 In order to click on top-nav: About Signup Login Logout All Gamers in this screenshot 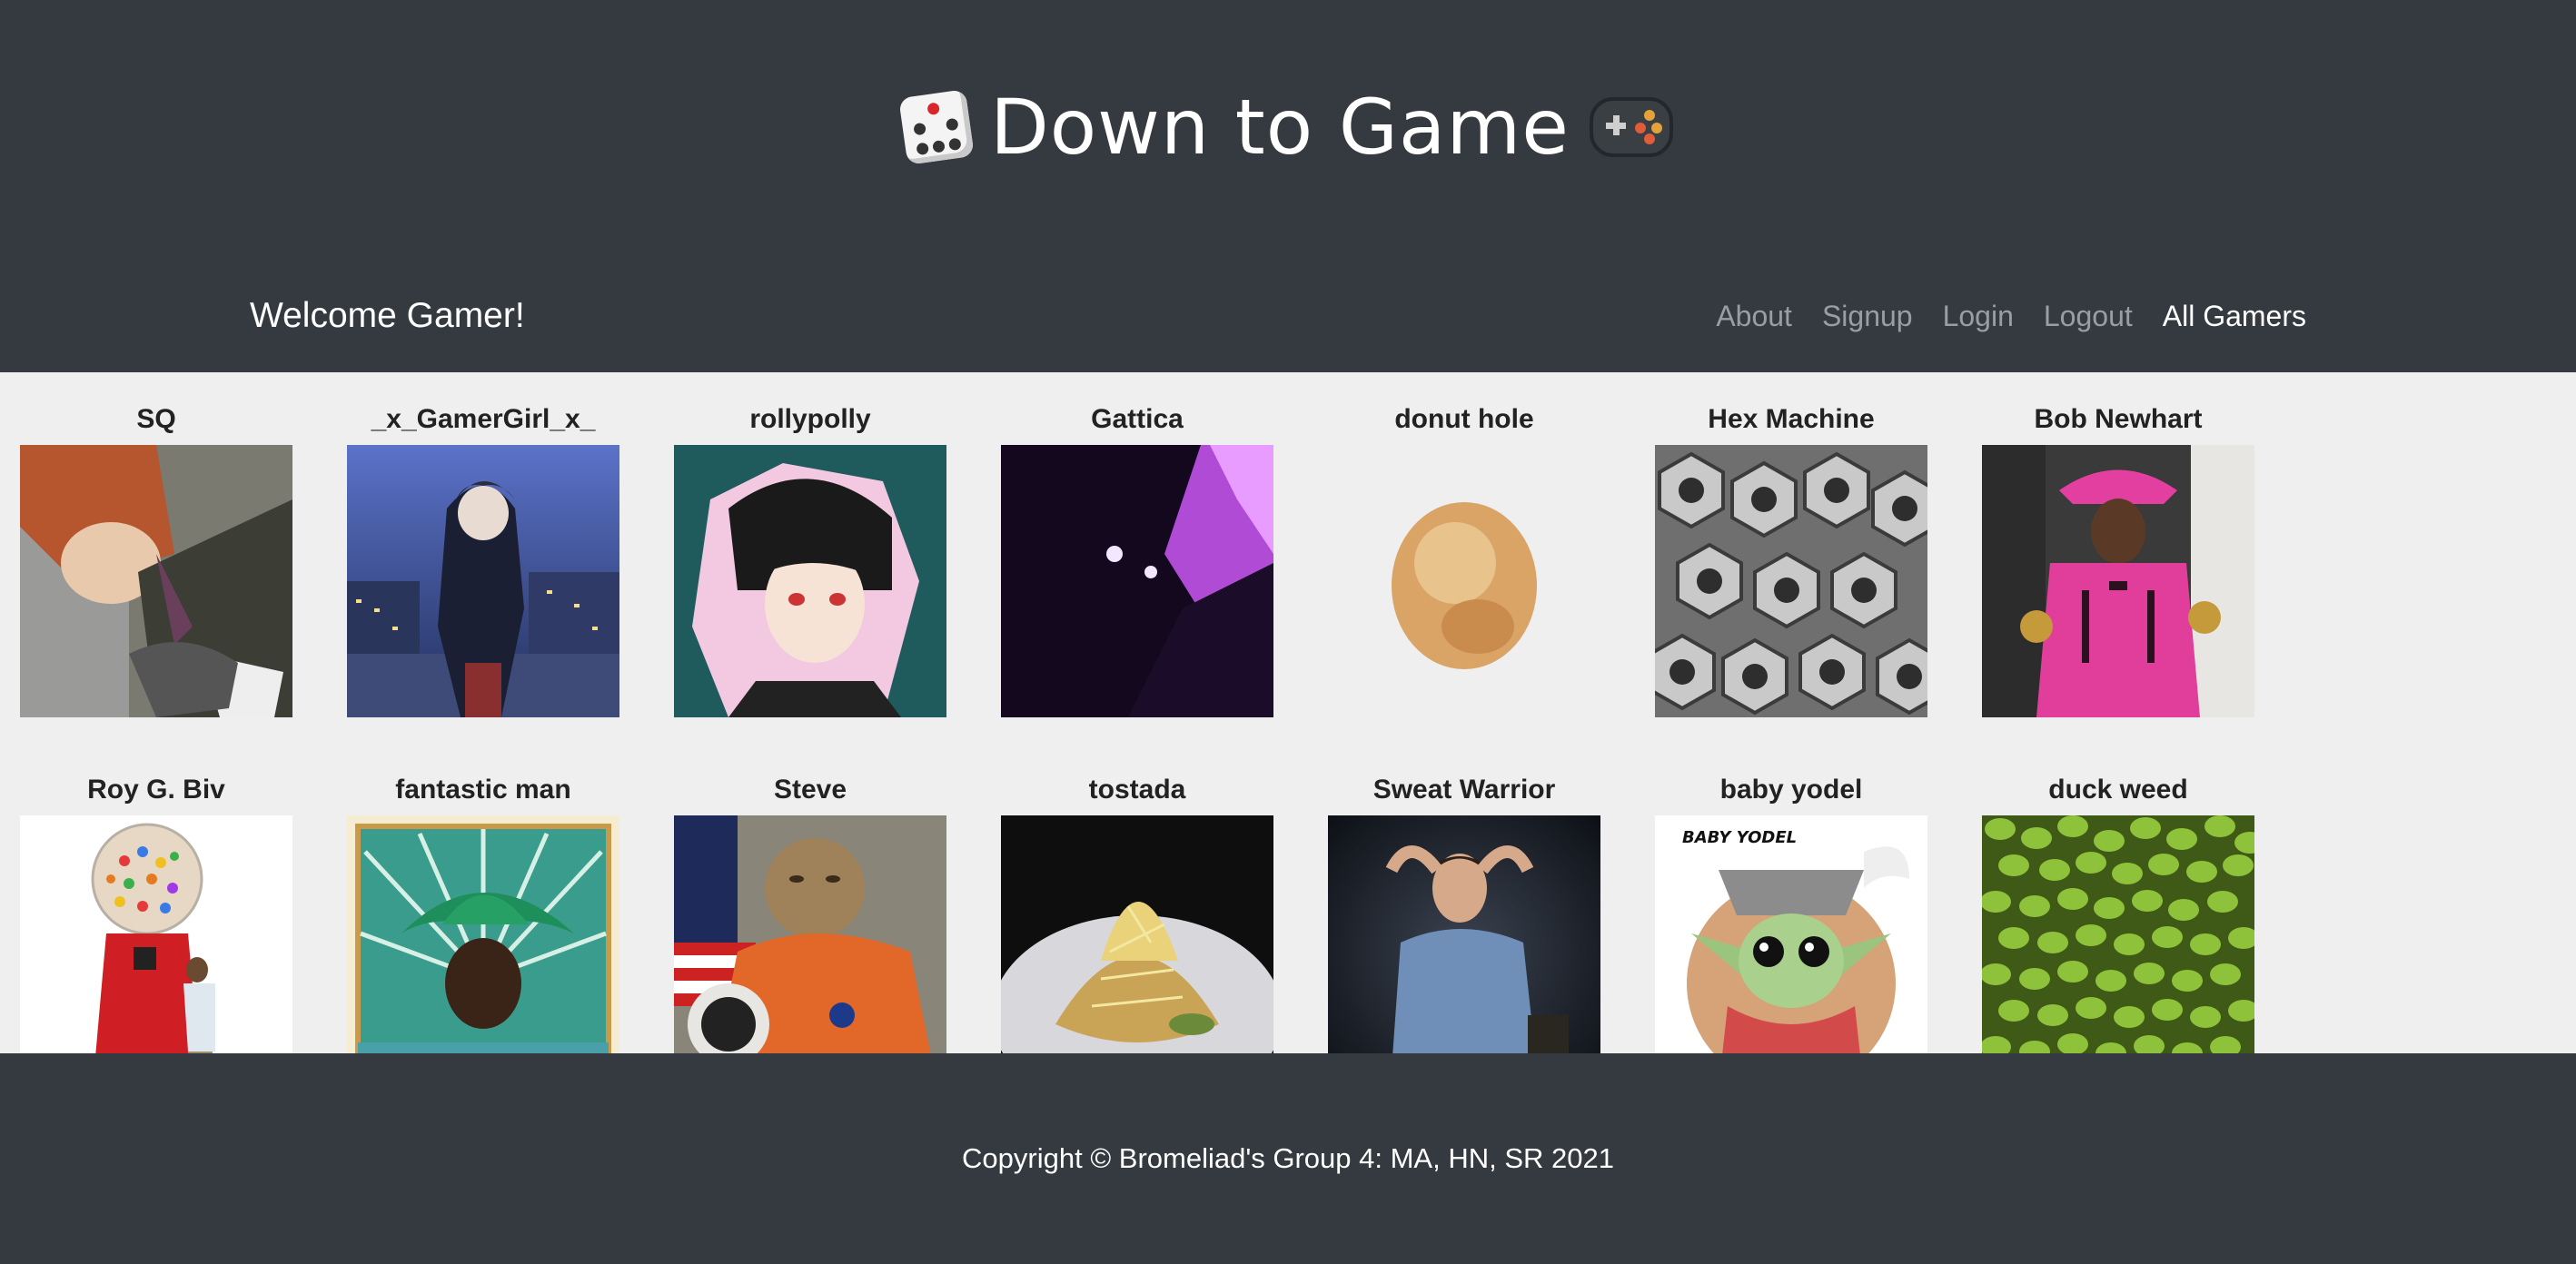, I will do `click(1996, 316)`.